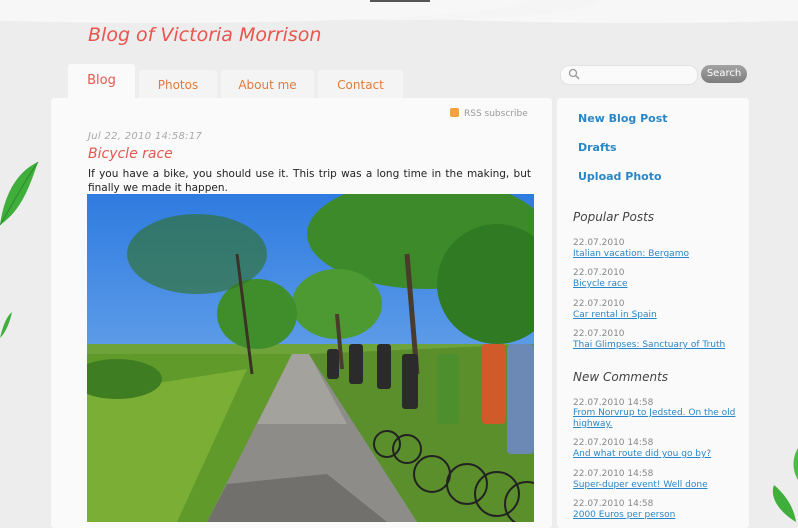 This screenshot has height=528, width=798. Describe the element at coordinates (614, 217) in the screenshot. I see `popular-posts-heading: Popular Posts` at that location.